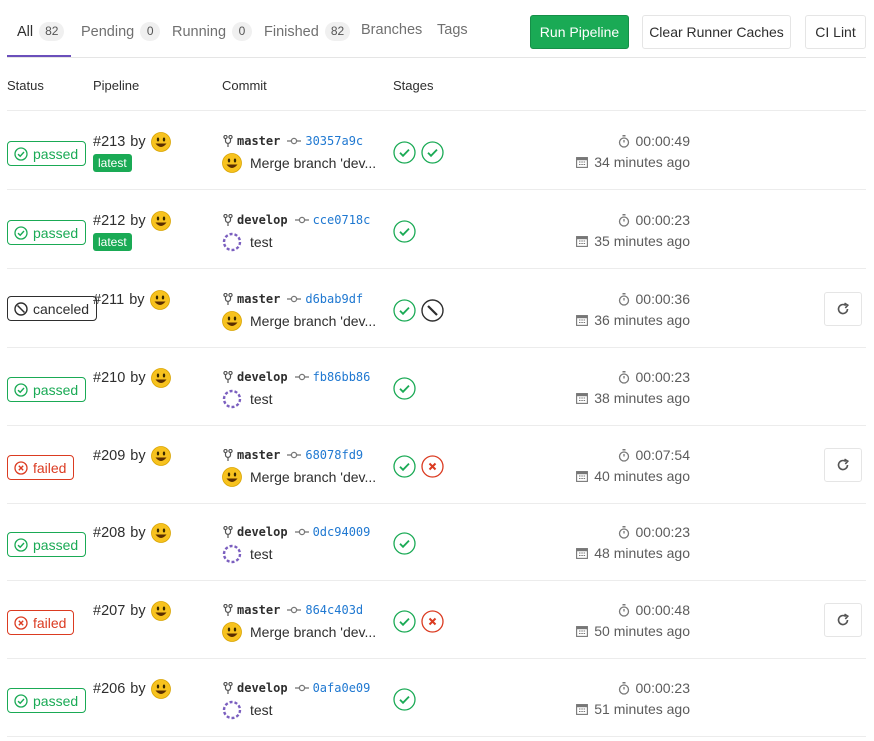 Image resolution: width=874 pixels, height=741 pixels. I want to click on timing: 00:00:49 34 minutes ago, so click(625, 151).